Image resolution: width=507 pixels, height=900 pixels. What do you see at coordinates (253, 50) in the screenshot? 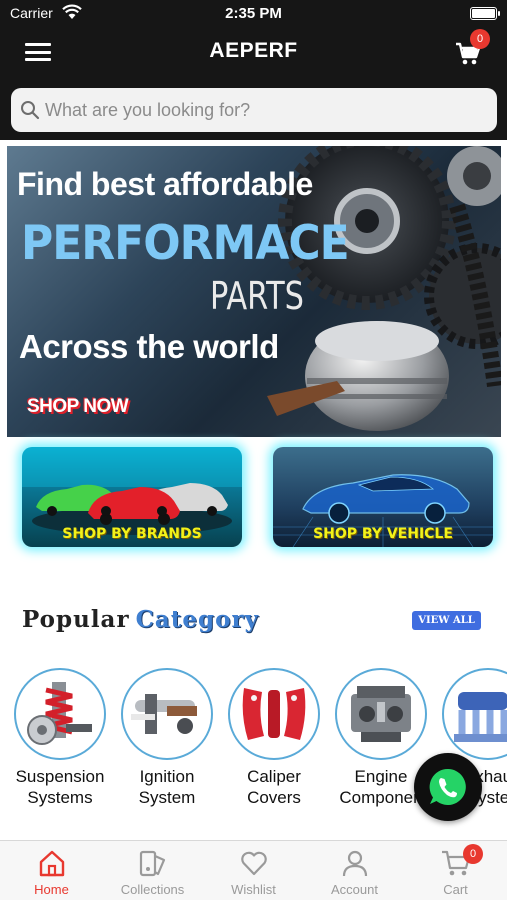
I see `app-title: AEPERF` at bounding box center [253, 50].